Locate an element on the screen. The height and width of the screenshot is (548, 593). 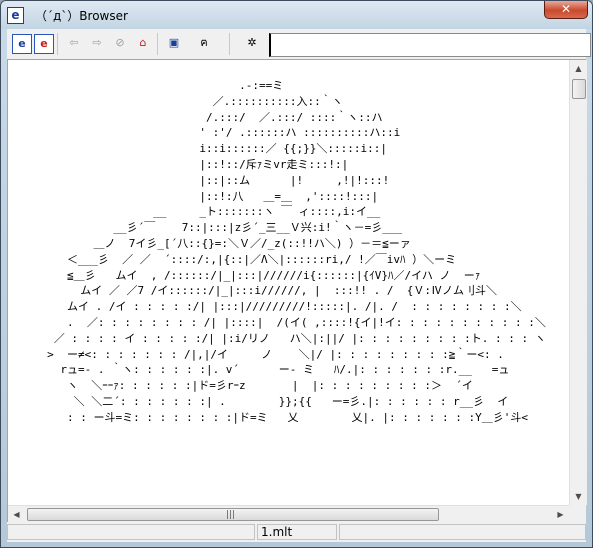
scroll-right-icon: ▶ is located at coordinates (560, 514).